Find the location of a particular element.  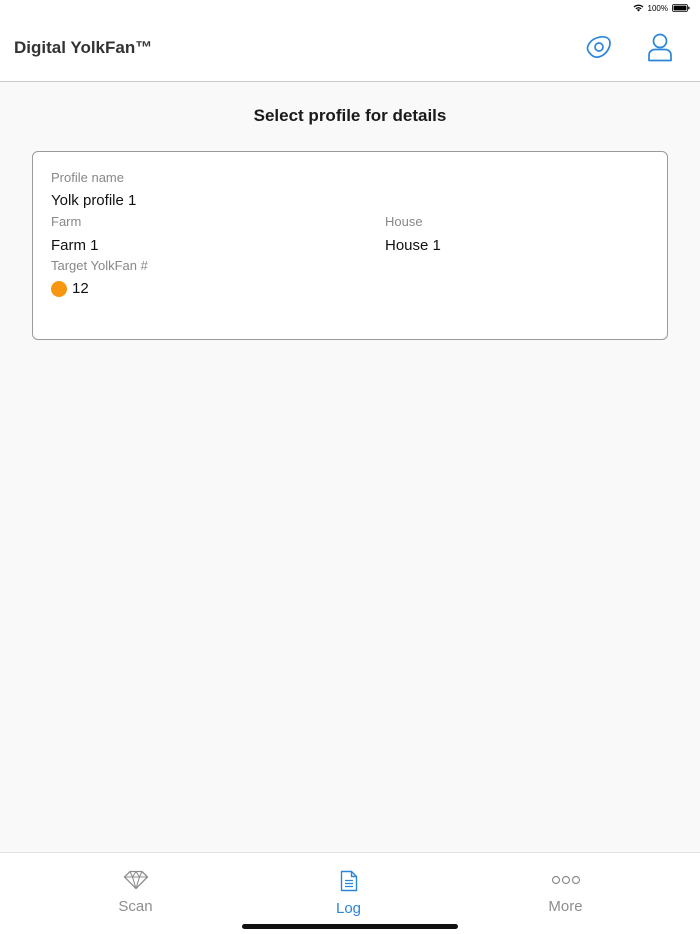

app-header: Digital YolkFan™ is located at coordinates (350, 49).